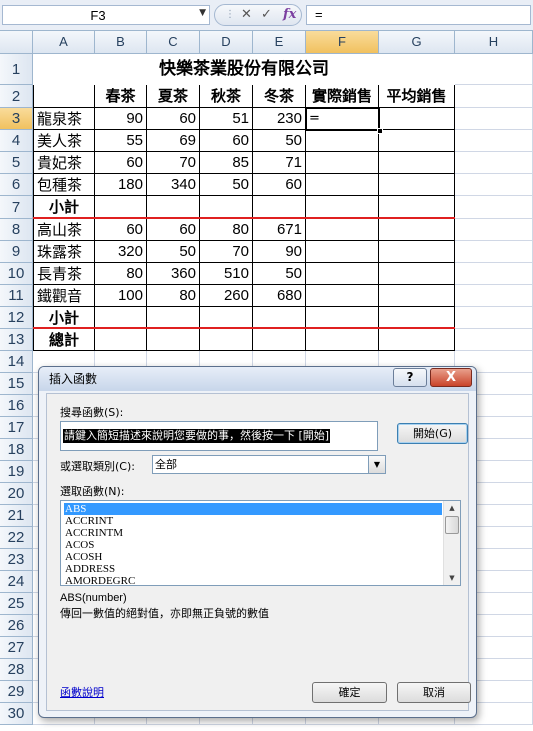  Describe the element at coordinates (64, 296) in the screenshot. I see `tea-name: 鐵觀音` at that location.